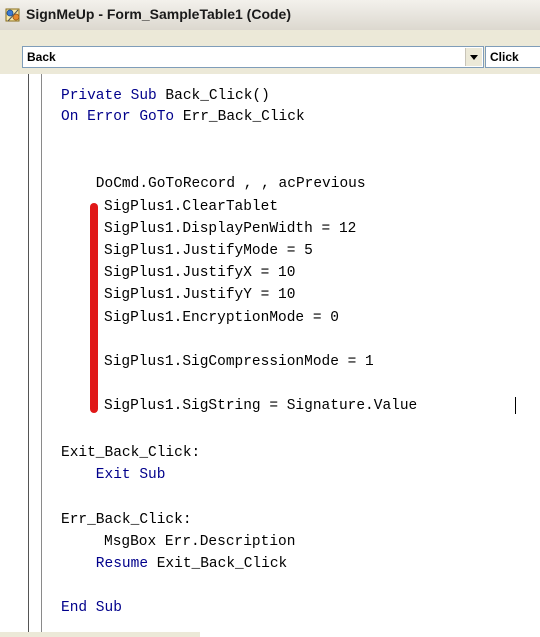 The image size is (540, 637). I want to click on chevron-down-icon, so click(474, 57).